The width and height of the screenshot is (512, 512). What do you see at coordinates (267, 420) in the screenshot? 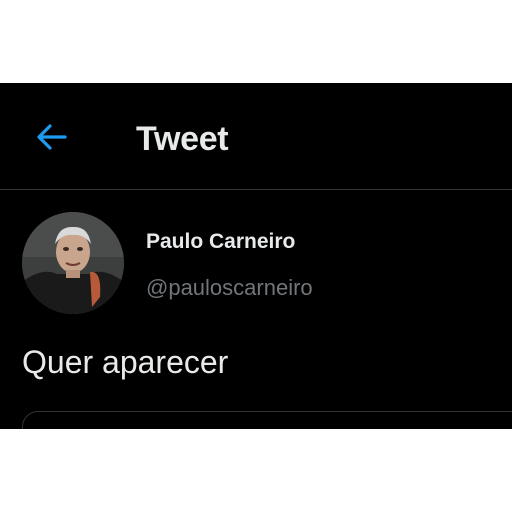
I see `media-card` at bounding box center [267, 420].